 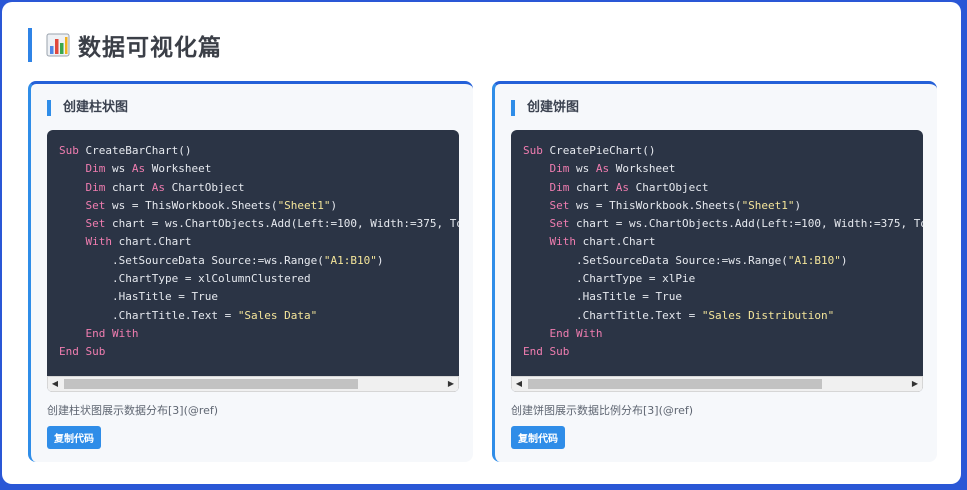 I want to click on code-caption: 创建柱状图展示数据分布[3](@ref), so click(x=133, y=410).